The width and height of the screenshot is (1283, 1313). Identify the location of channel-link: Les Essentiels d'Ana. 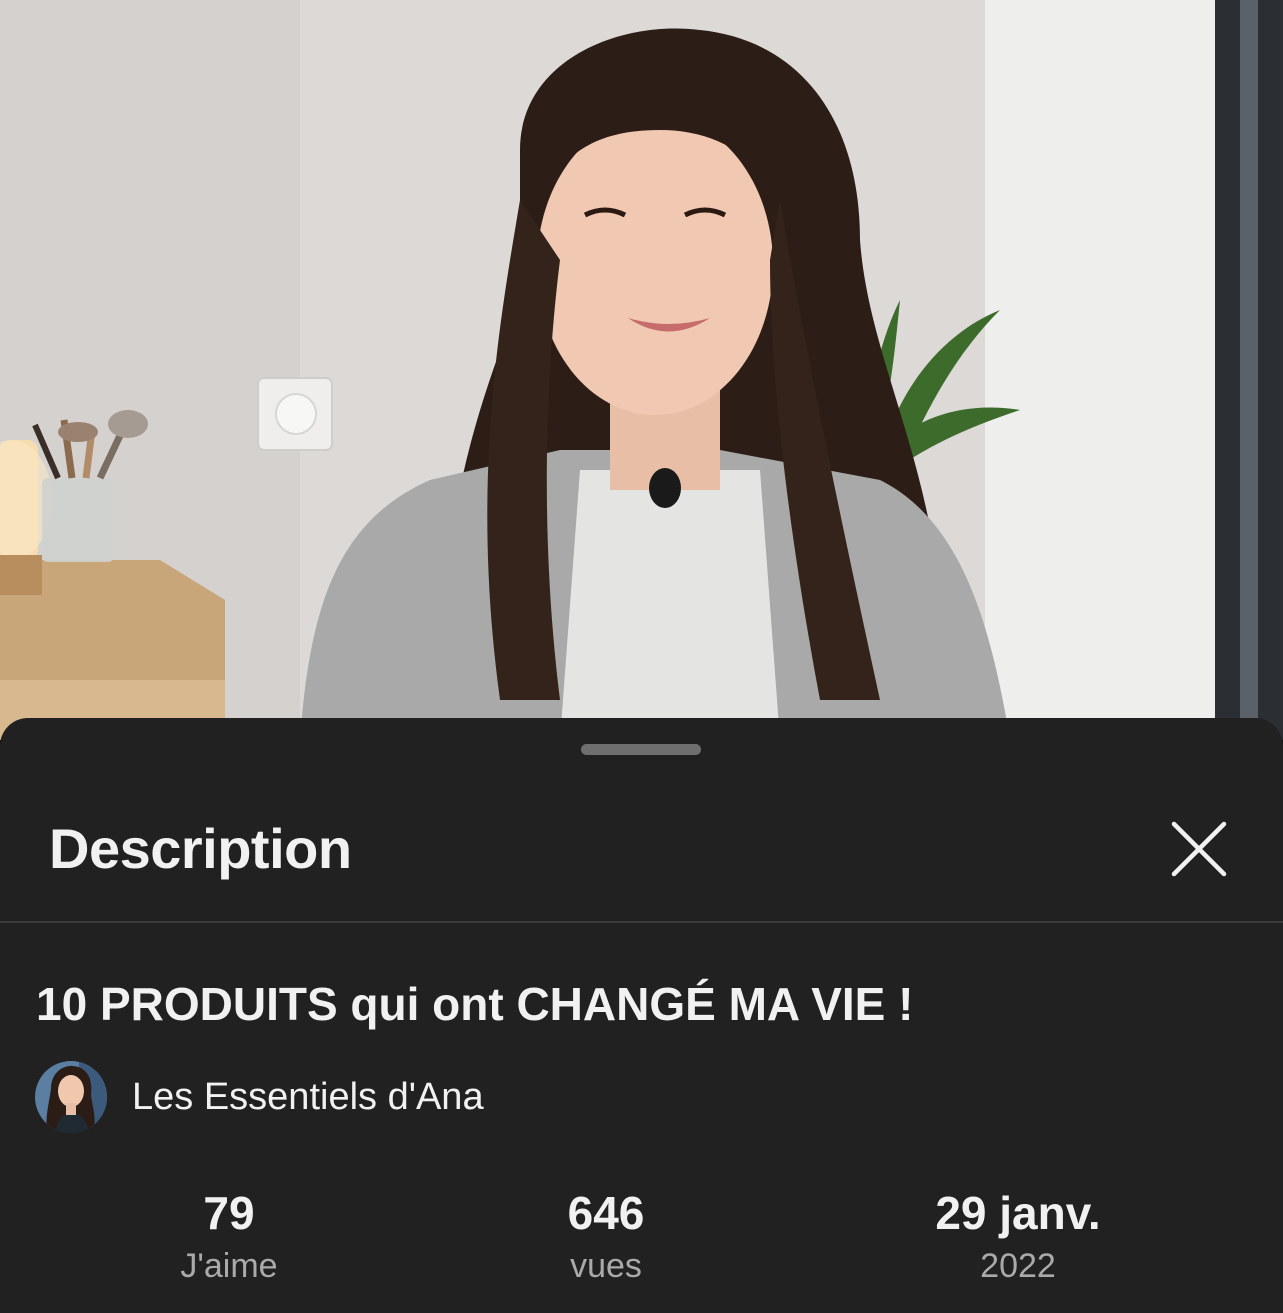
(259, 1097).